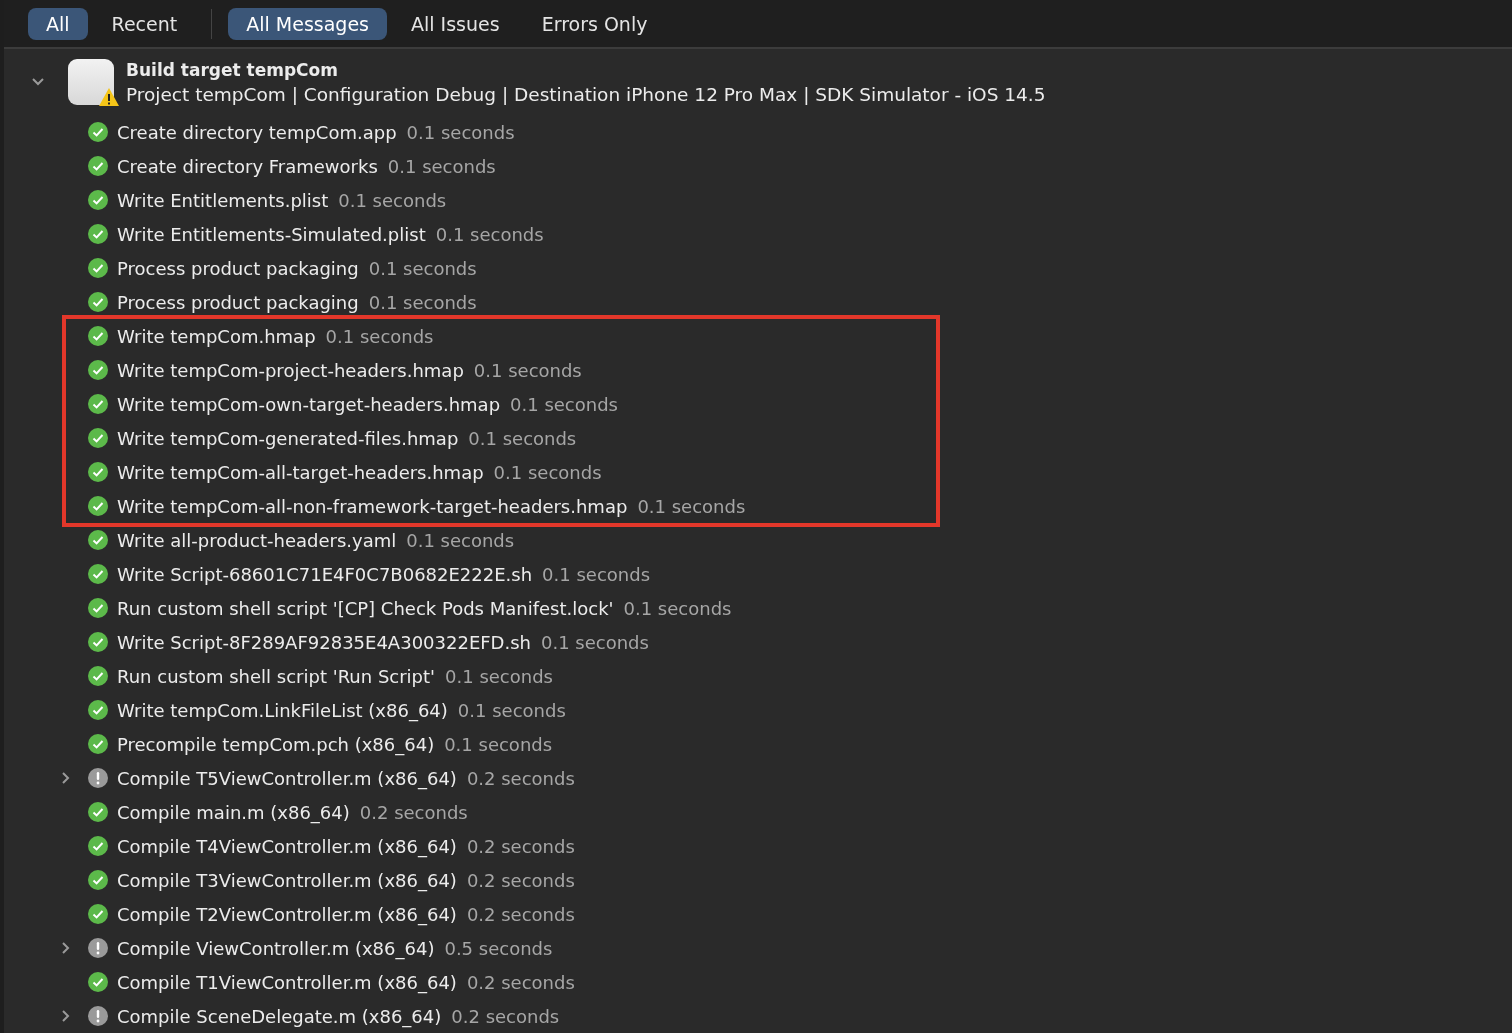 This screenshot has height=1033, width=1512. I want to click on step-label: Create directory Frameworks, so click(247, 166).